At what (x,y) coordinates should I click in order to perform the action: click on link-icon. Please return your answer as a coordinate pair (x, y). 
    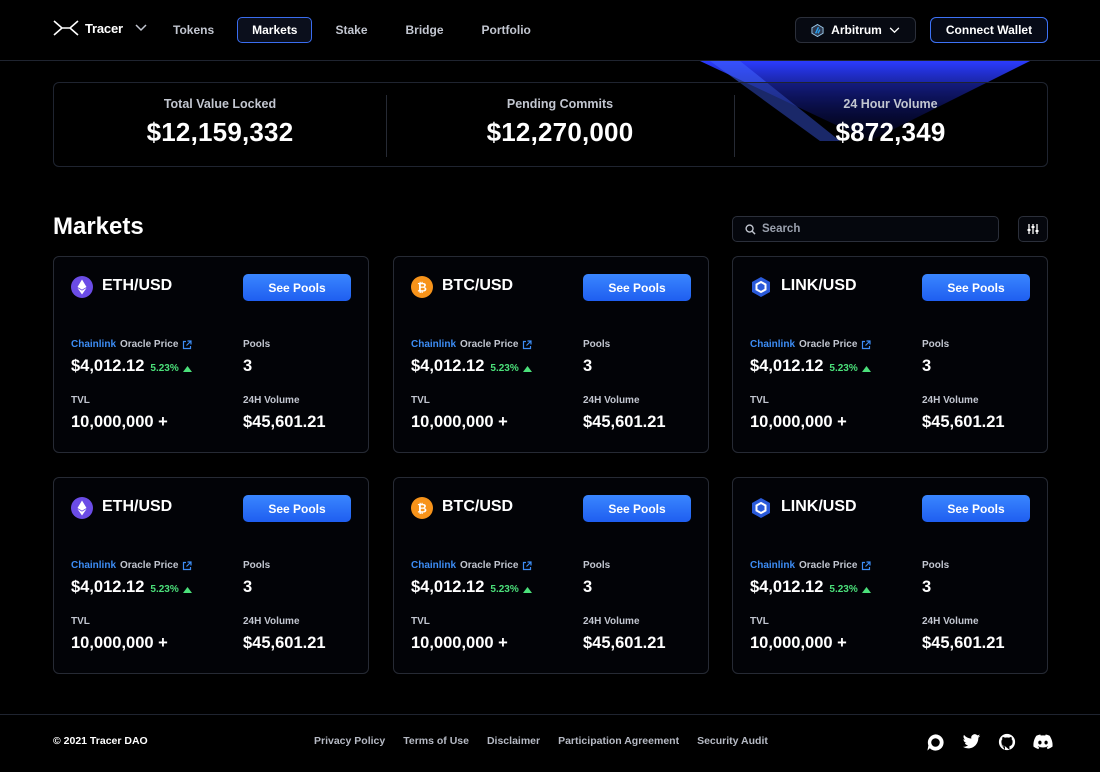
    Looking at the image, I should click on (761, 508).